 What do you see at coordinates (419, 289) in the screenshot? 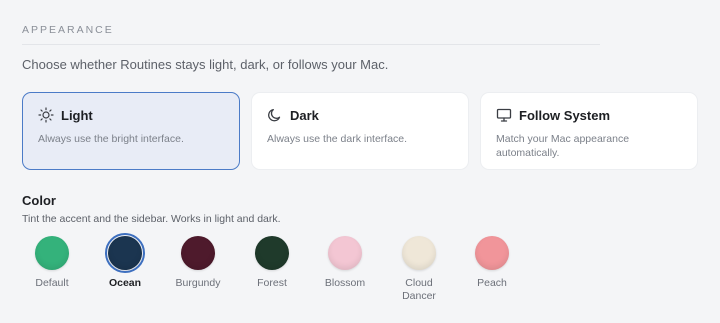
I see `swatch-label: Cloud Dancer` at bounding box center [419, 289].